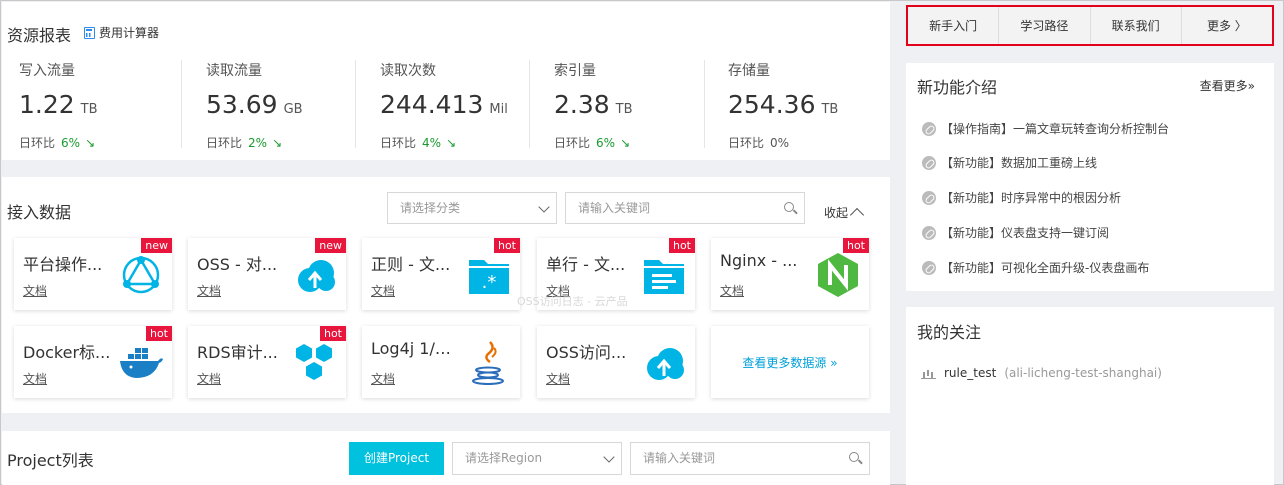  Describe the element at coordinates (121, 32) in the screenshot. I see `cost-calculator-link: 费用计算器` at that location.